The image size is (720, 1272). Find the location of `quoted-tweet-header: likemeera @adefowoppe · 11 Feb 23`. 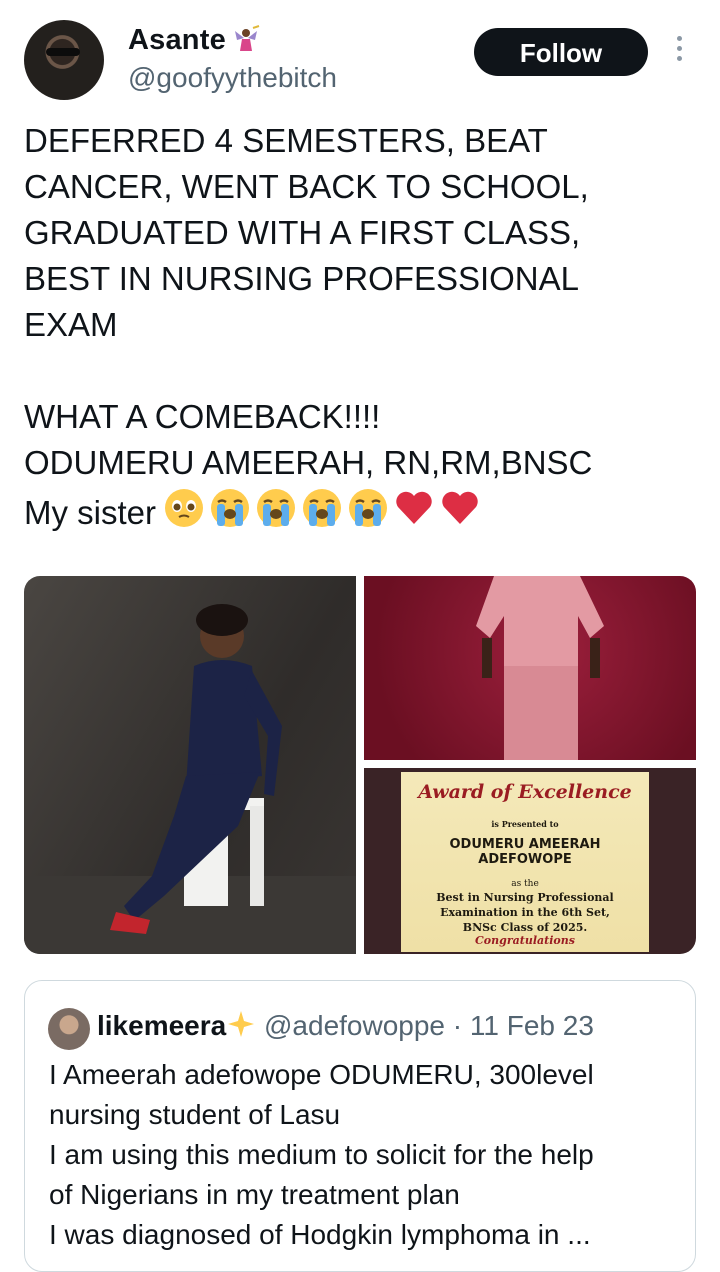

quoted-tweet-header: likemeera @adefowoppe · 11 Feb 23 is located at coordinates (345, 1025).